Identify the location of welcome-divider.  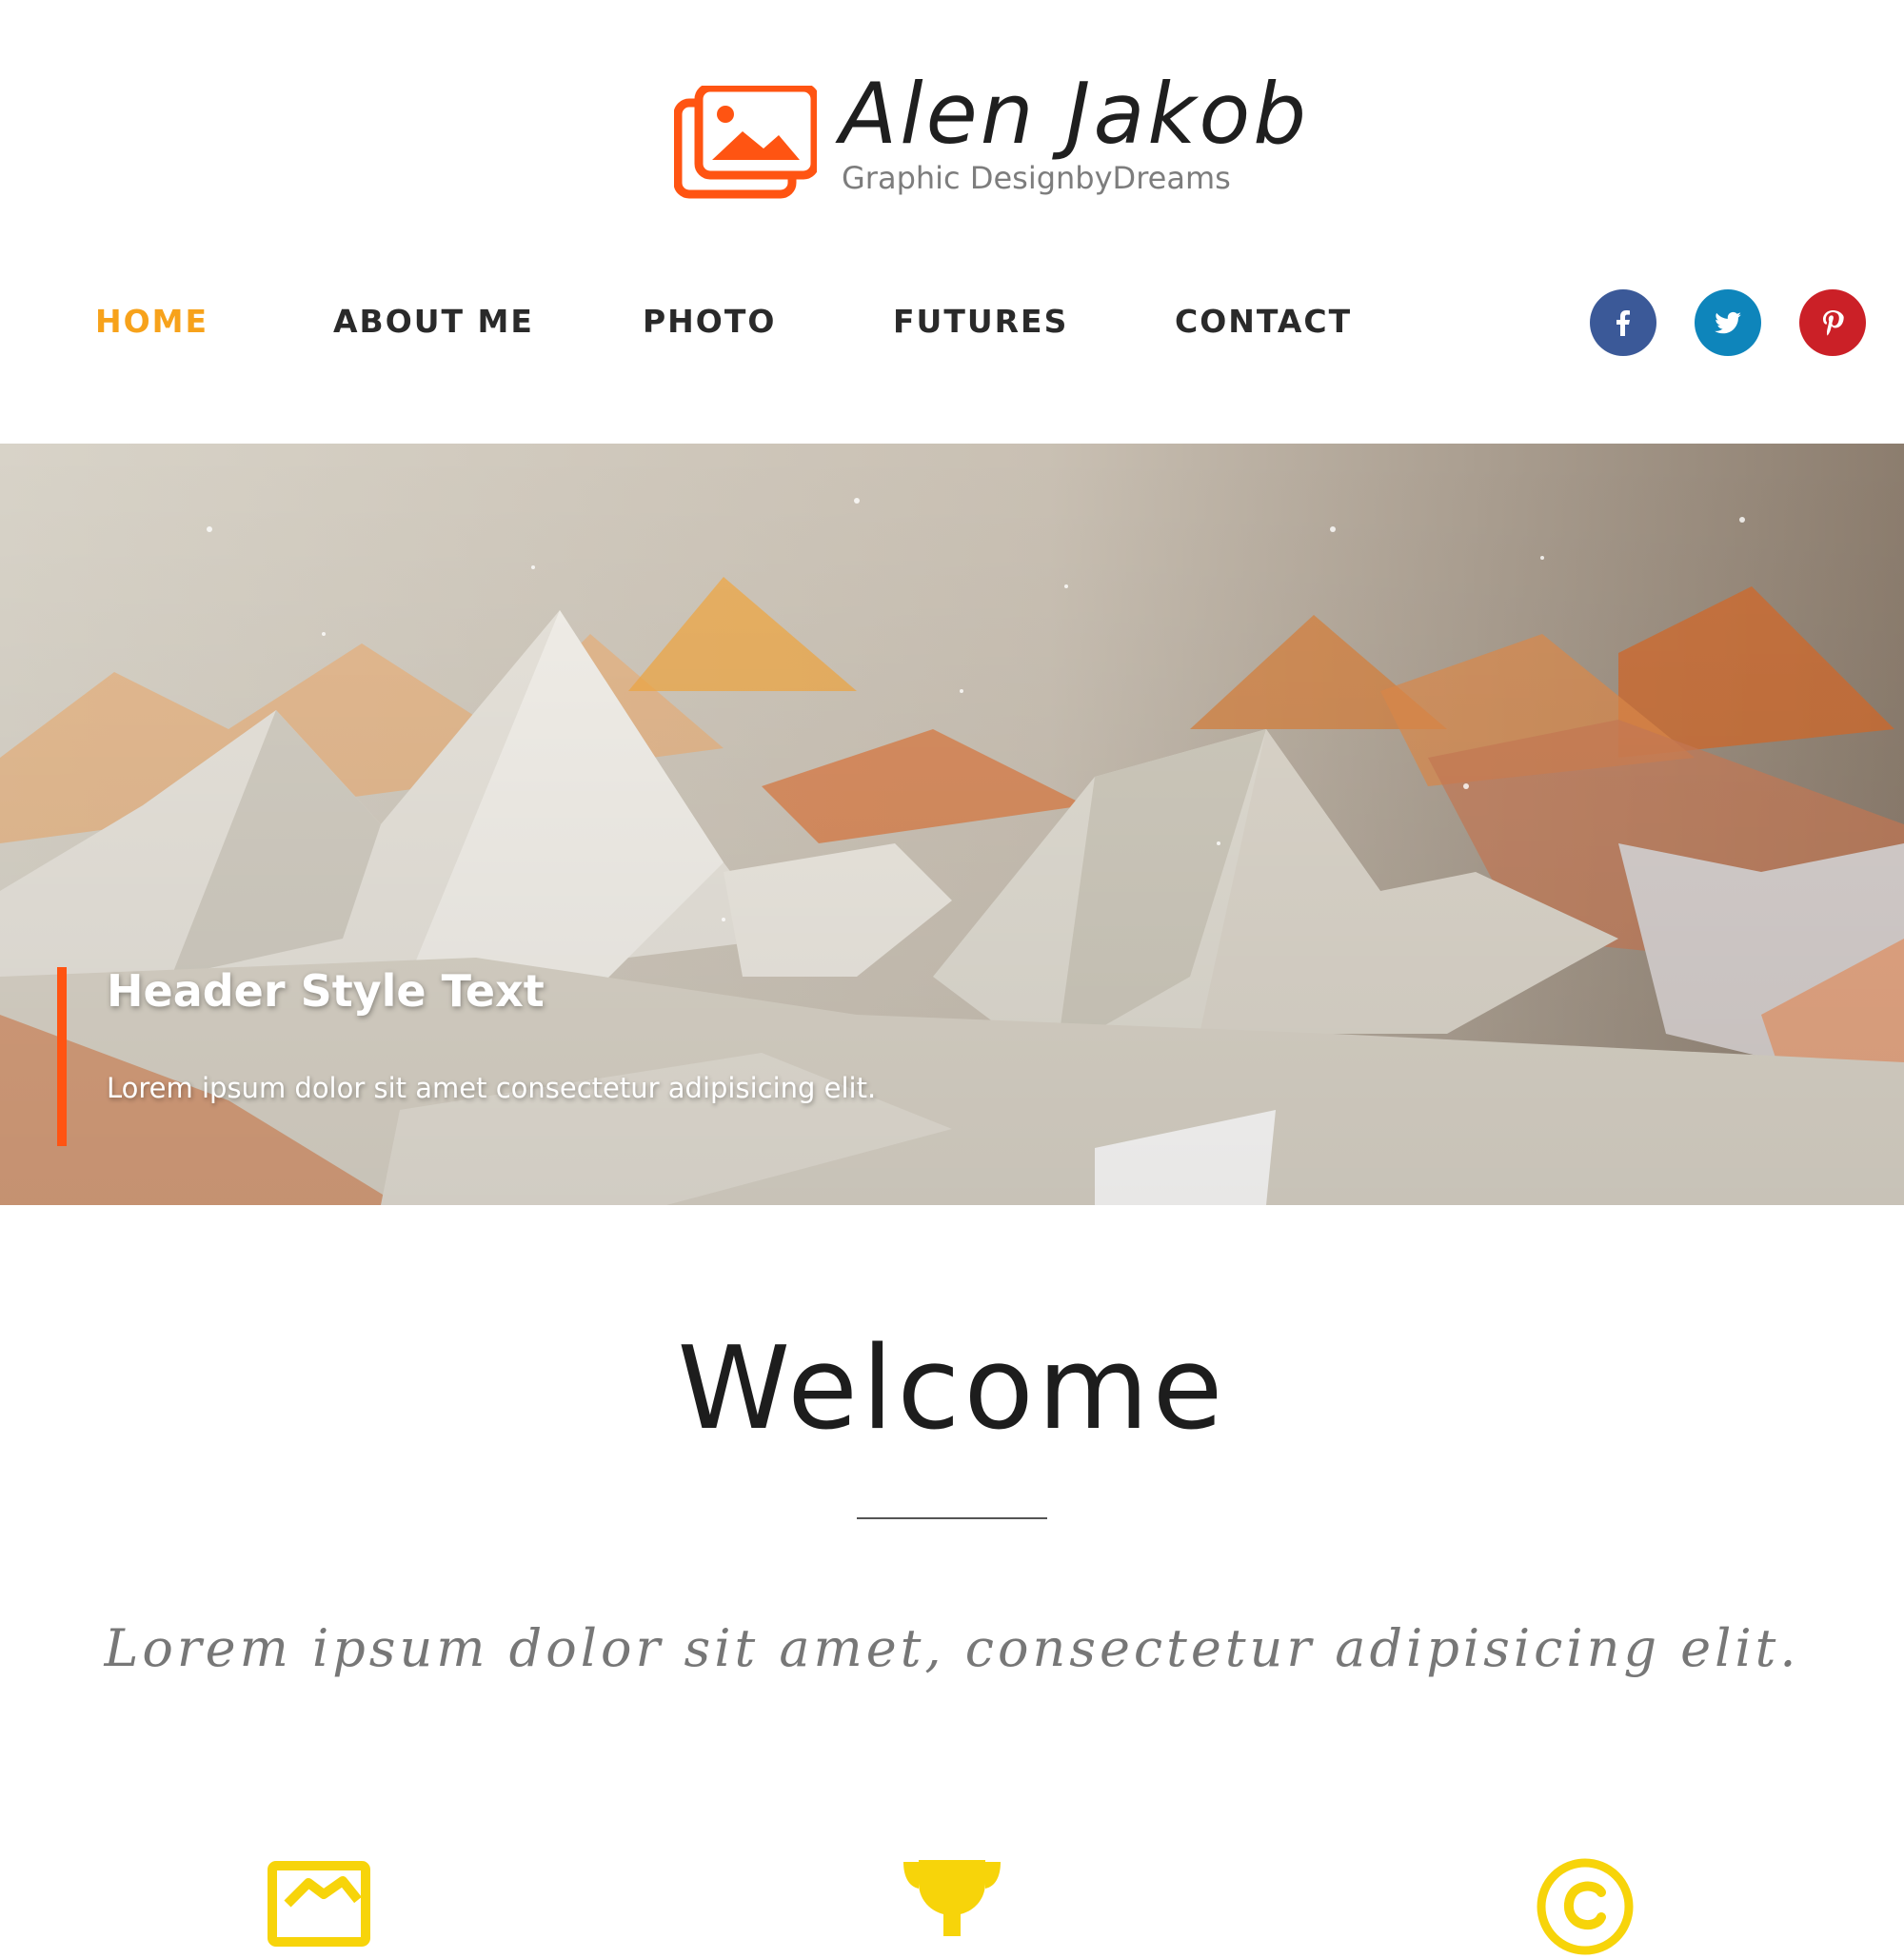
(952, 1518).